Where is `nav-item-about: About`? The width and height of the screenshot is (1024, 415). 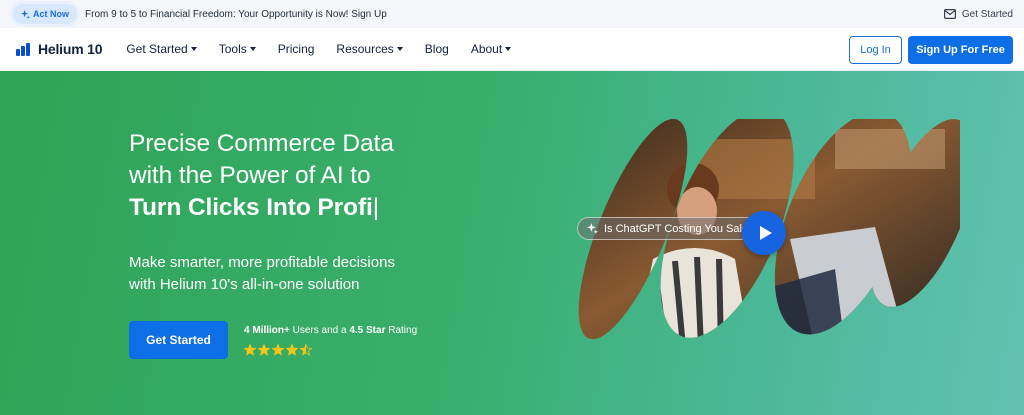
nav-item-about: About is located at coordinates (491, 49).